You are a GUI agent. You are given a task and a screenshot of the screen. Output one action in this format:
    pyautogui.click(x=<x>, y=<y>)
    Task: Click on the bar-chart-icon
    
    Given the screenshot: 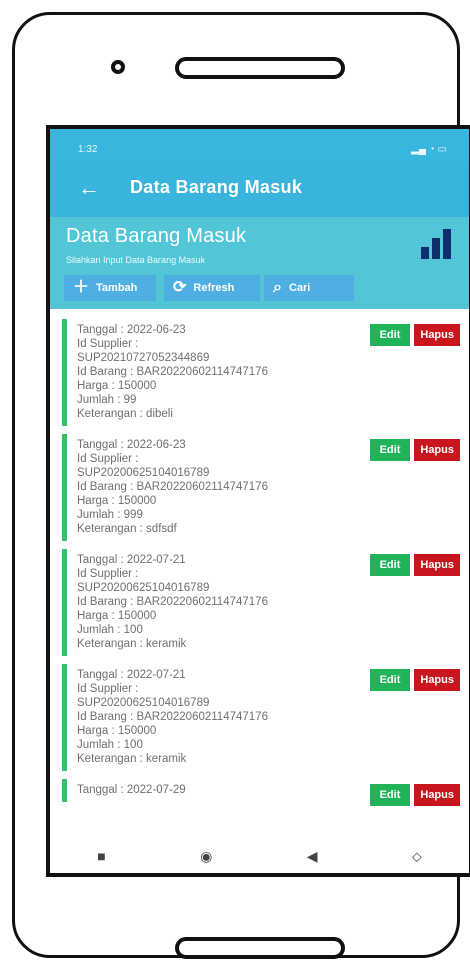 What is the action you would take?
    pyautogui.click(x=438, y=243)
    